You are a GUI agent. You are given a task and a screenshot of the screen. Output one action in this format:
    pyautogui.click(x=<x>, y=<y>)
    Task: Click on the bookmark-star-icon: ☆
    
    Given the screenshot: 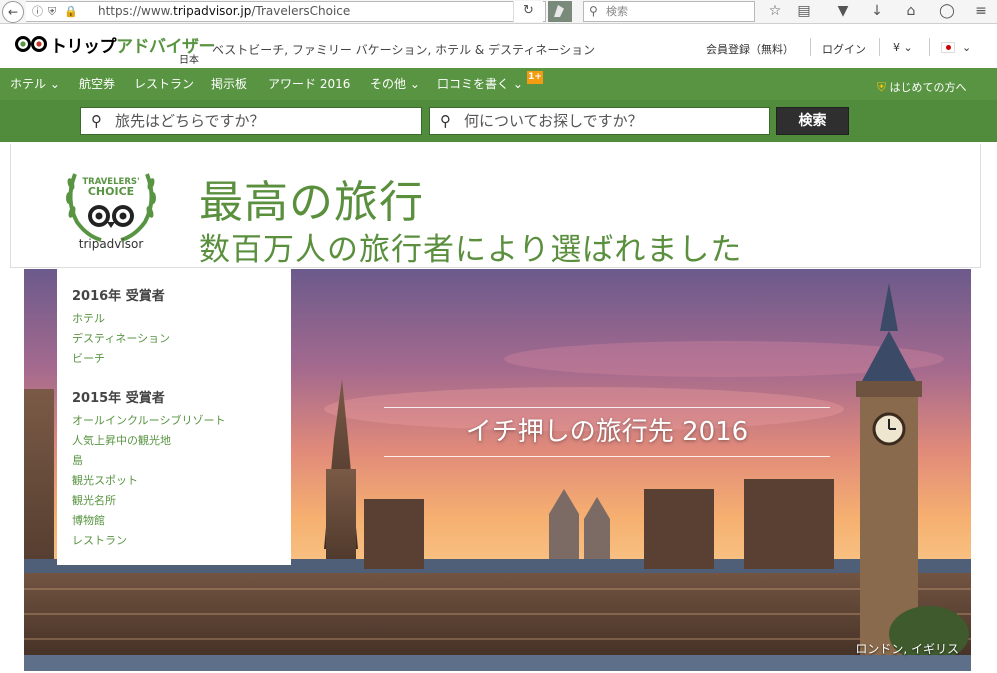 What is the action you would take?
    pyautogui.click(x=775, y=11)
    